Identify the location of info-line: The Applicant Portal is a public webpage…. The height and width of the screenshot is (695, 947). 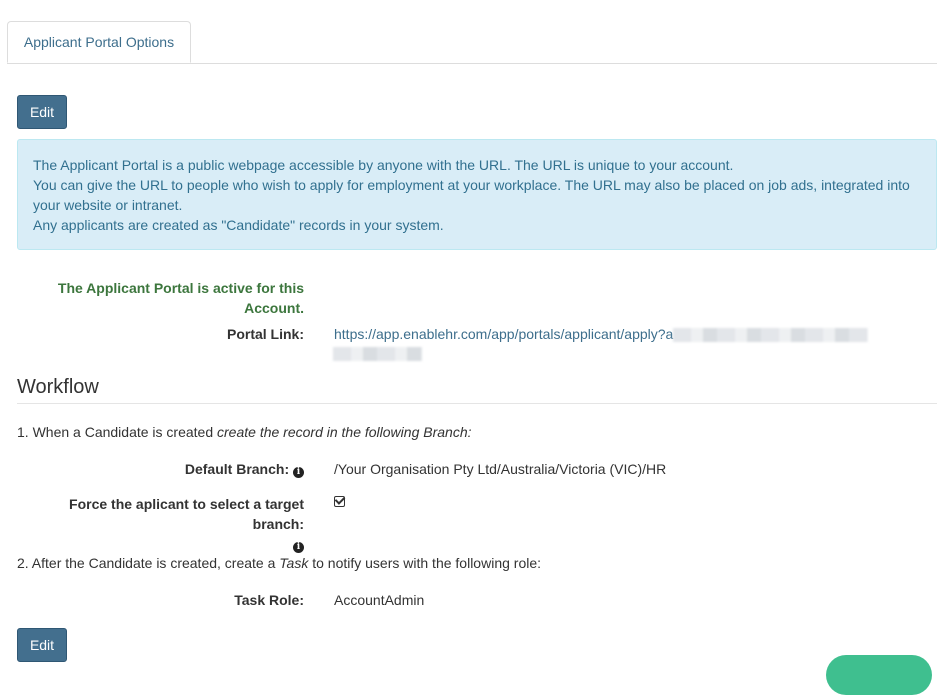
(383, 165).